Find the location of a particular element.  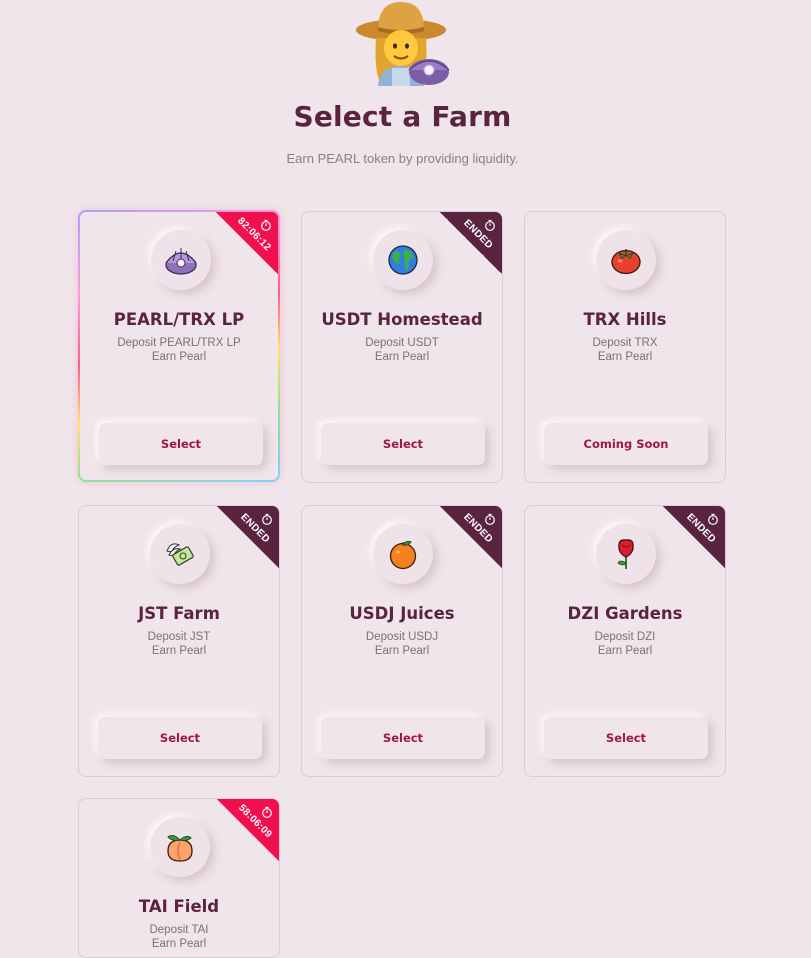

deposit-text: Deposit DZI is located at coordinates (625, 637).